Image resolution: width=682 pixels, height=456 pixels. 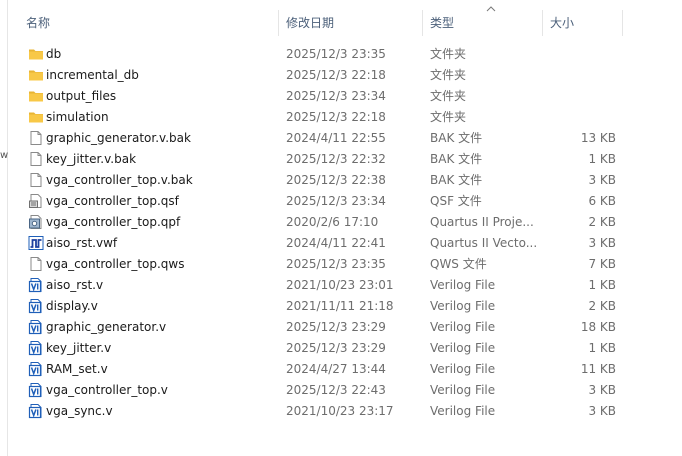 What do you see at coordinates (36, 201) in the screenshot?
I see `qsf-file-icon` at bounding box center [36, 201].